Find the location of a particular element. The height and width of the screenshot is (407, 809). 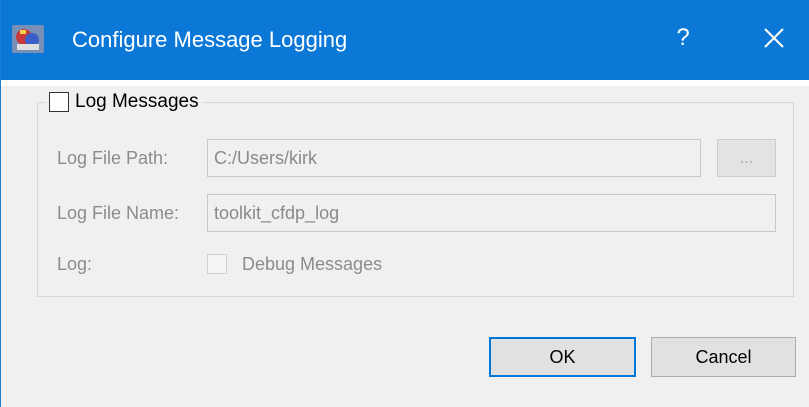

close-icon is located at coordinates (774, 38).